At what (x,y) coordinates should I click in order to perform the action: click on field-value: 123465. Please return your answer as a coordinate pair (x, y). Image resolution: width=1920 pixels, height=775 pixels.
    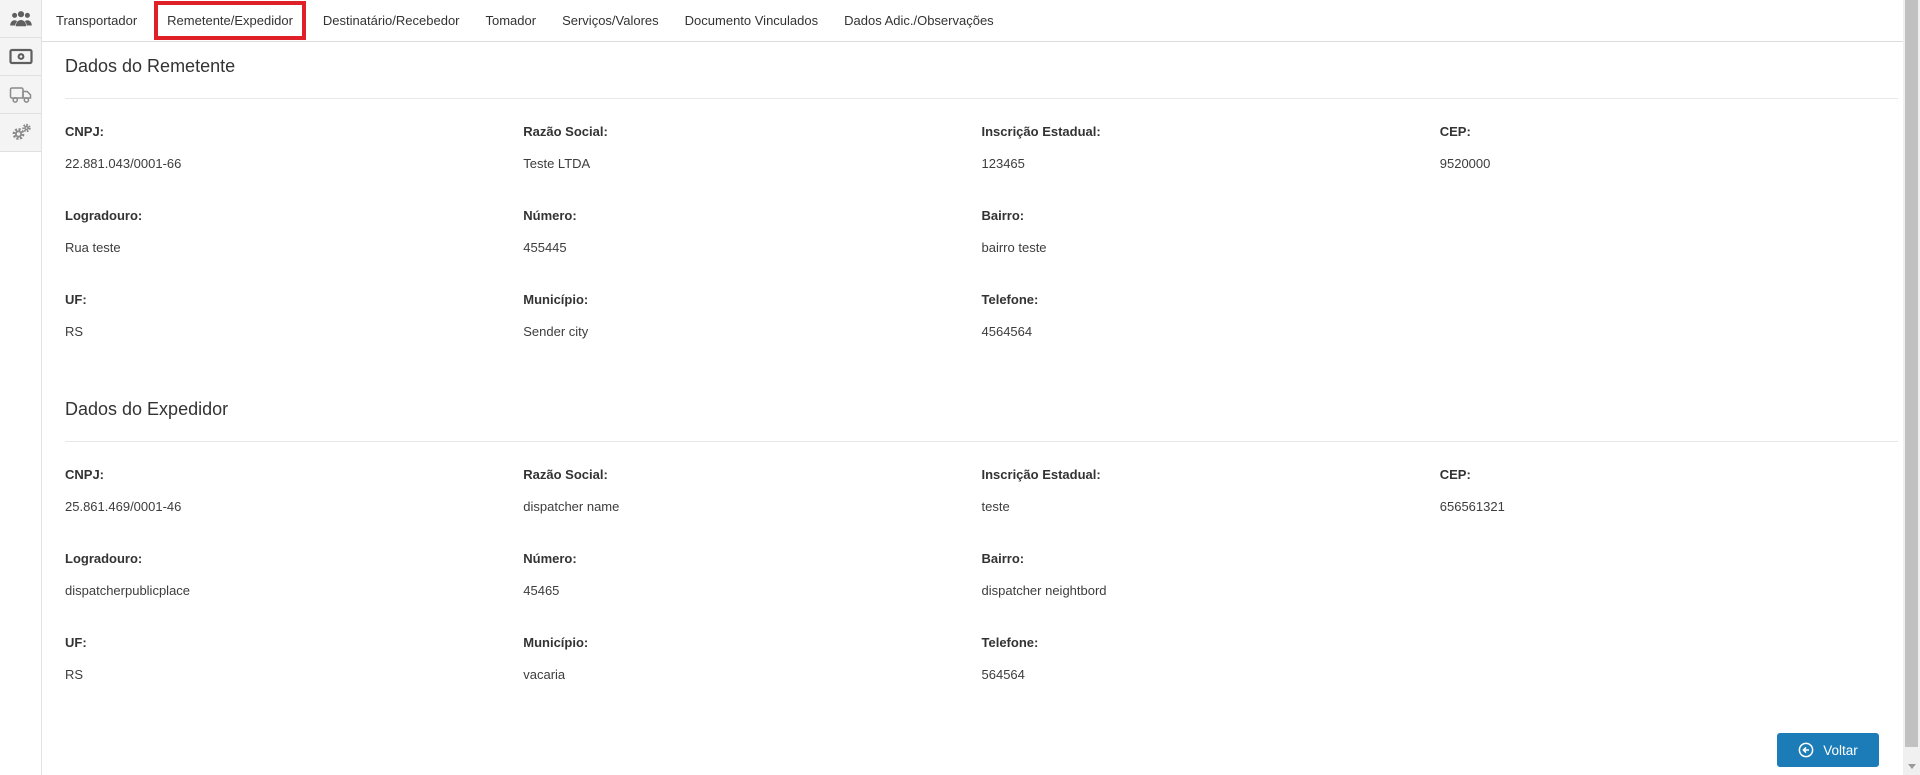
    Looking at the image, I should click on (1003, 163).